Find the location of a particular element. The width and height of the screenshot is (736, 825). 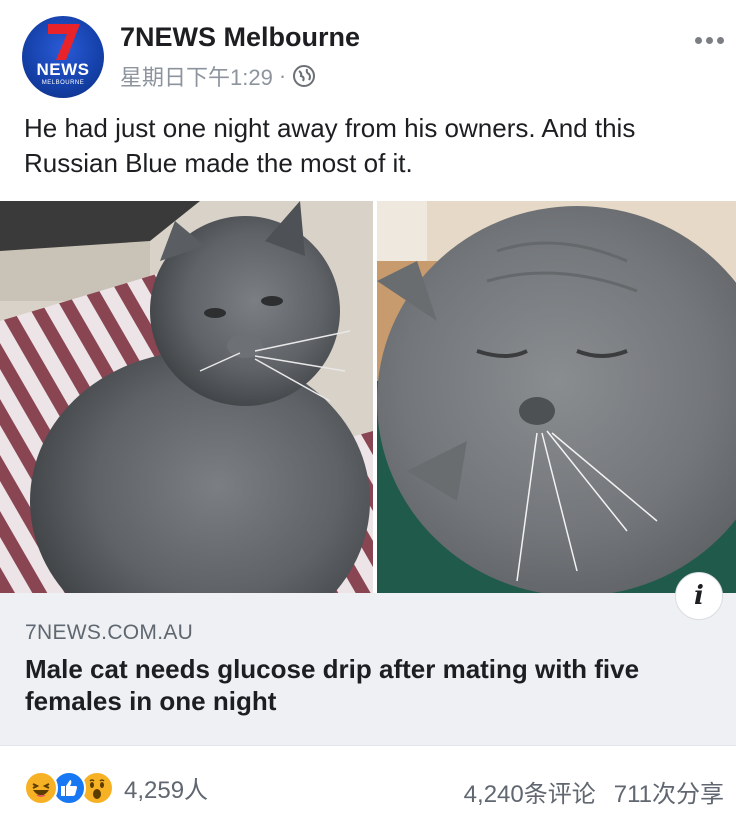

avatar-logo-text: NEWS is located at coordinates (63, 69).